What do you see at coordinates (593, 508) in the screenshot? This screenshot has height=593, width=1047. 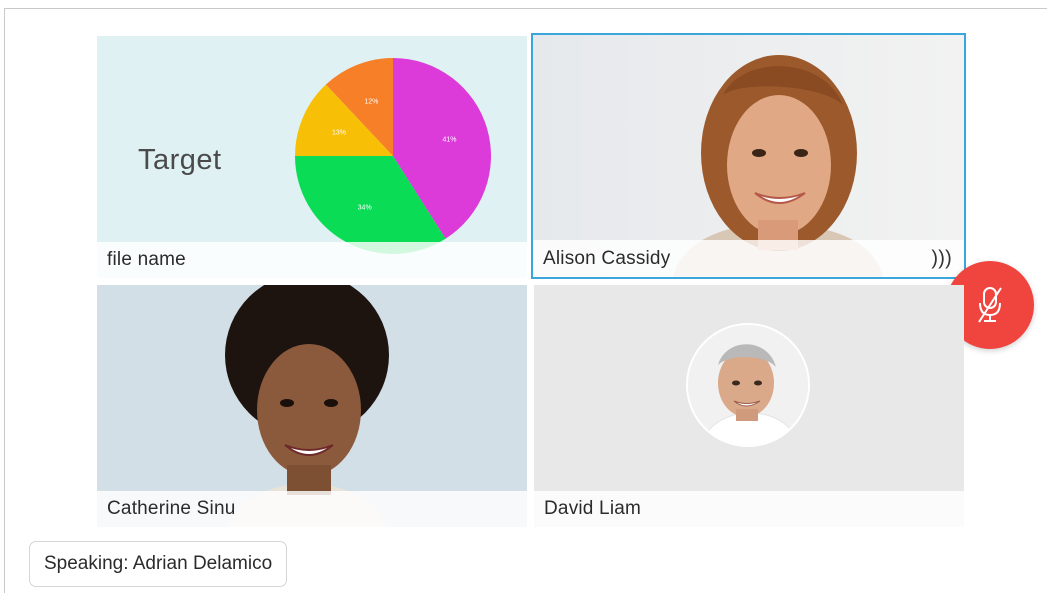 I see `participant-name: David Liam` at bounding box center [593, 508].